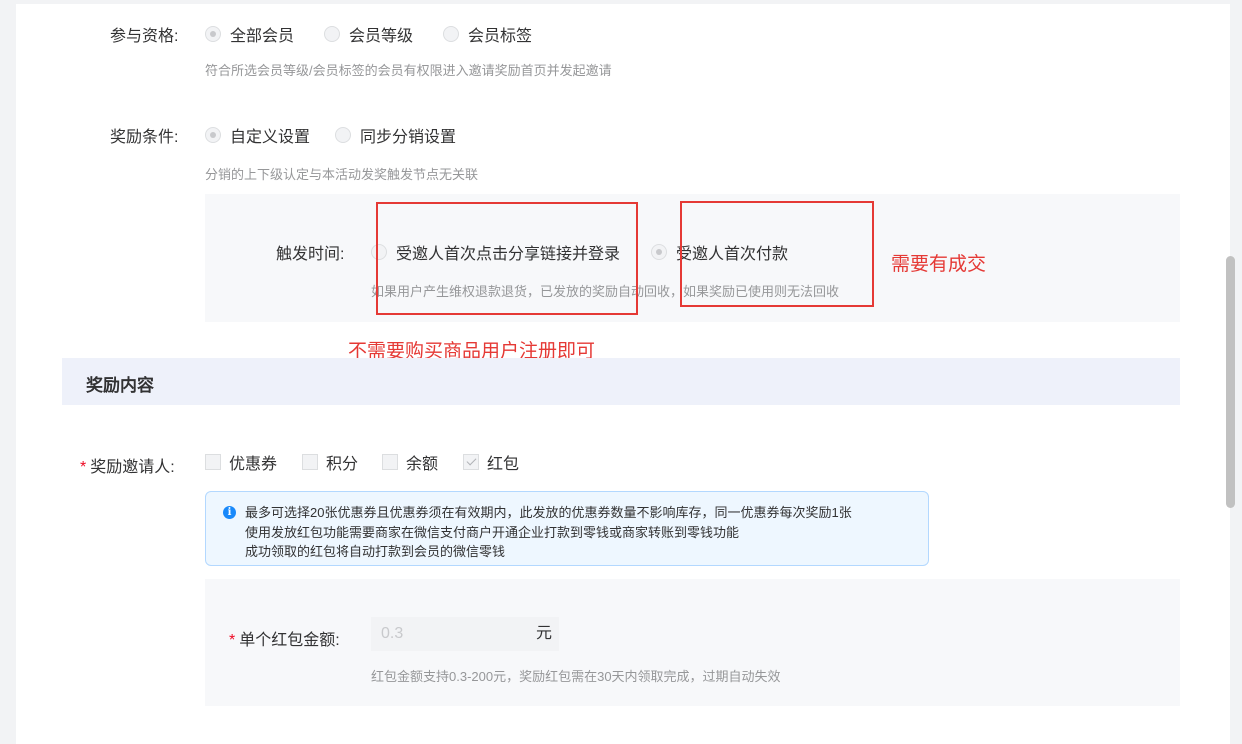 The image size is (1242, 744). I want to click on amount-label: * 单个红包金额:, so click(284, 640).